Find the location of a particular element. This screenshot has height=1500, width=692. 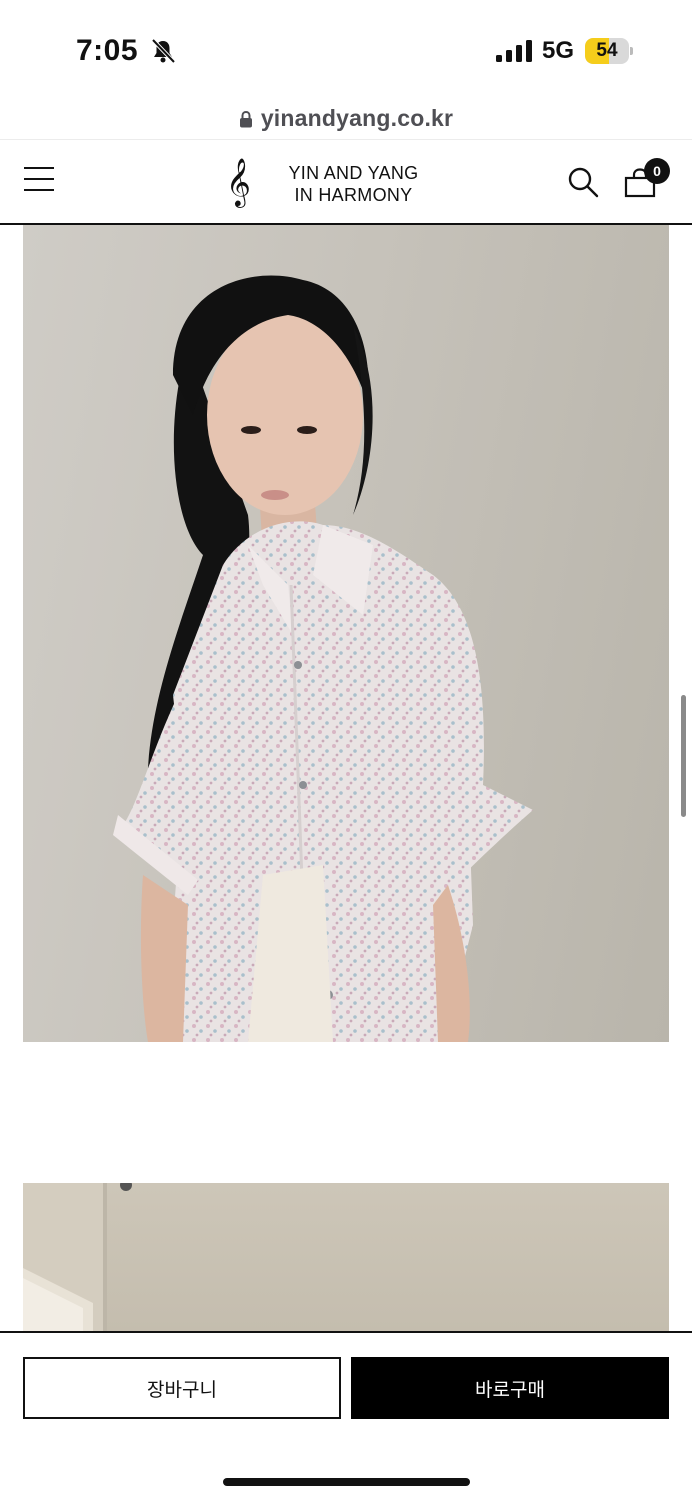

logo-line-2: IN HARMONY is located at coordinates (353, 195).